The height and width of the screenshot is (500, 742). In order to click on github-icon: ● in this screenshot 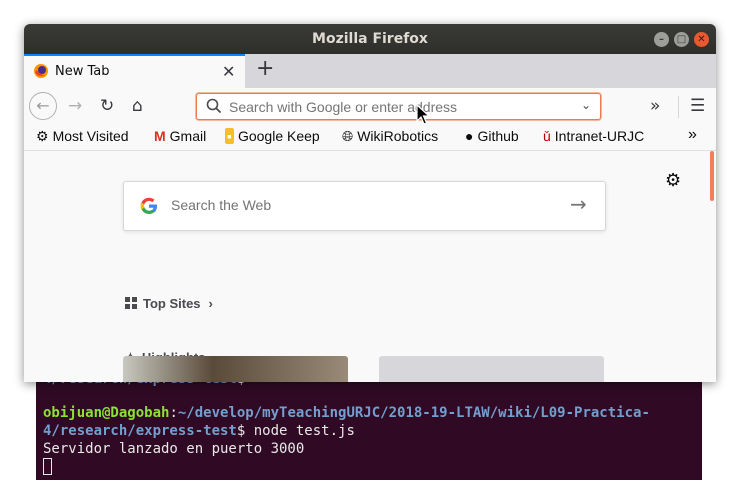, I will do `click(469, 136)`.